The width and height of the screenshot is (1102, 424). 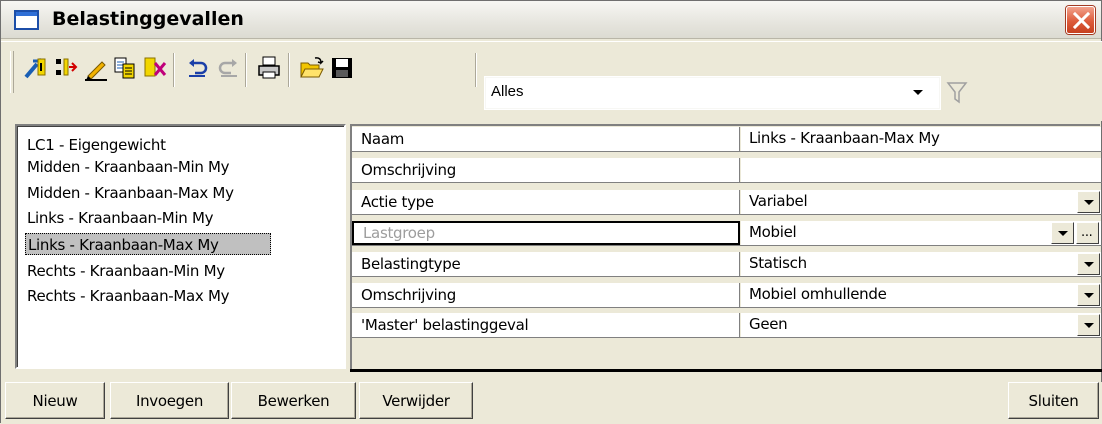 I want to click on property-row: Belastingtype Statisch, so click(x=727, y=264).